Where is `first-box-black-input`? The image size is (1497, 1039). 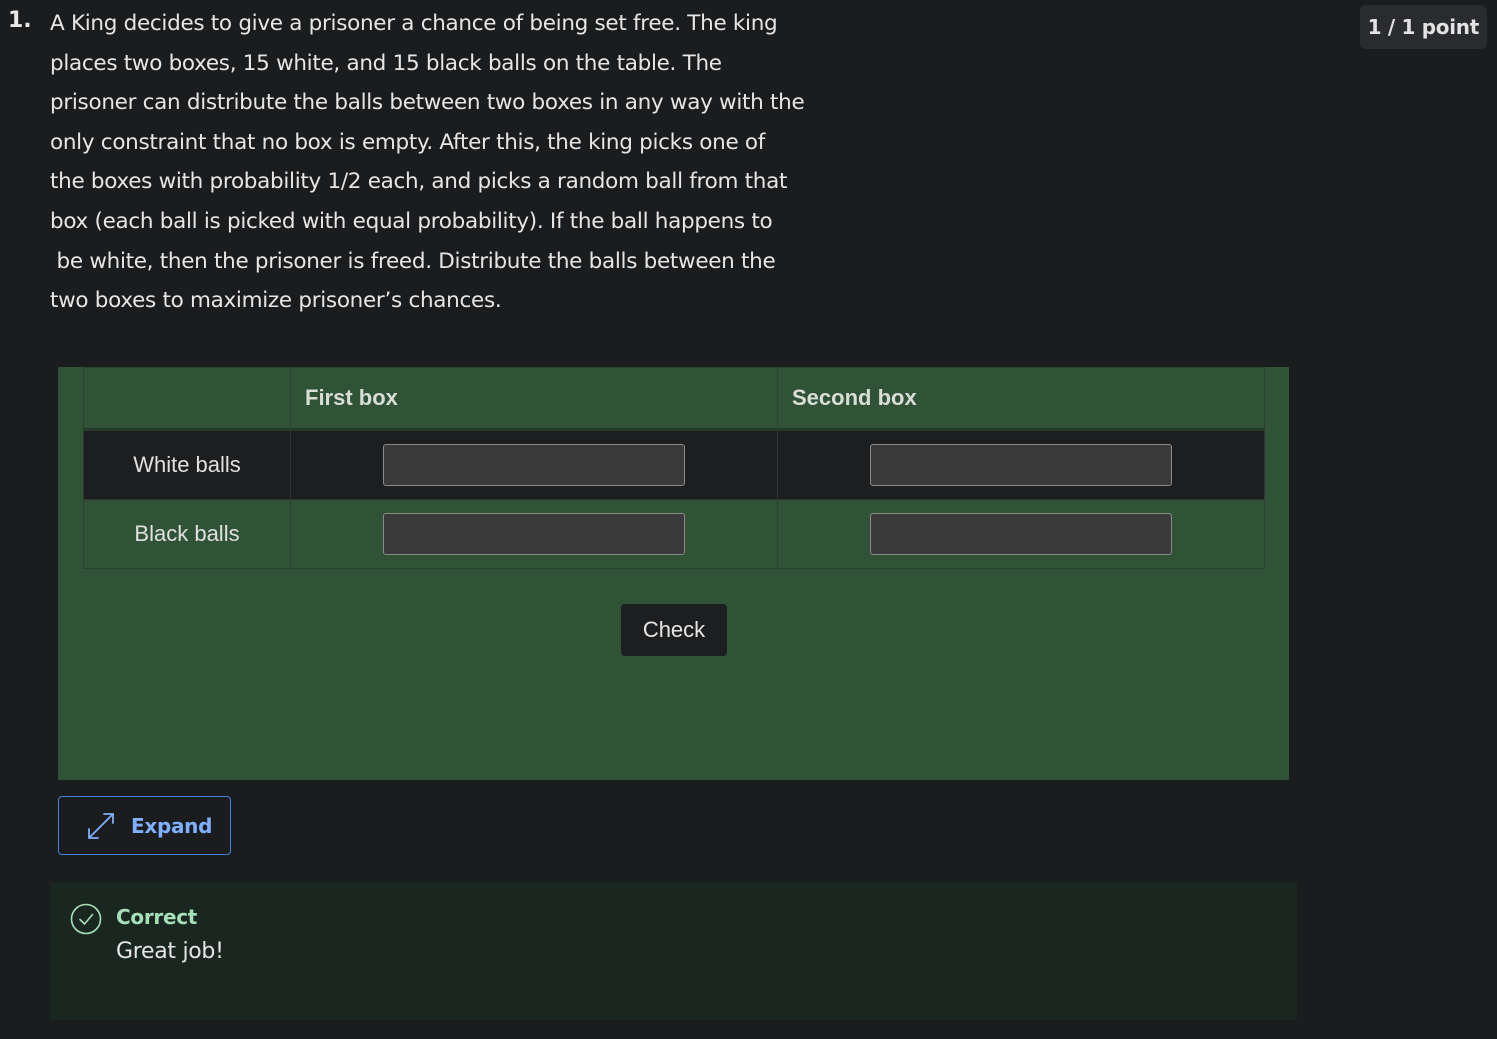
first-box-black-input is located at coordinates (534, 534).